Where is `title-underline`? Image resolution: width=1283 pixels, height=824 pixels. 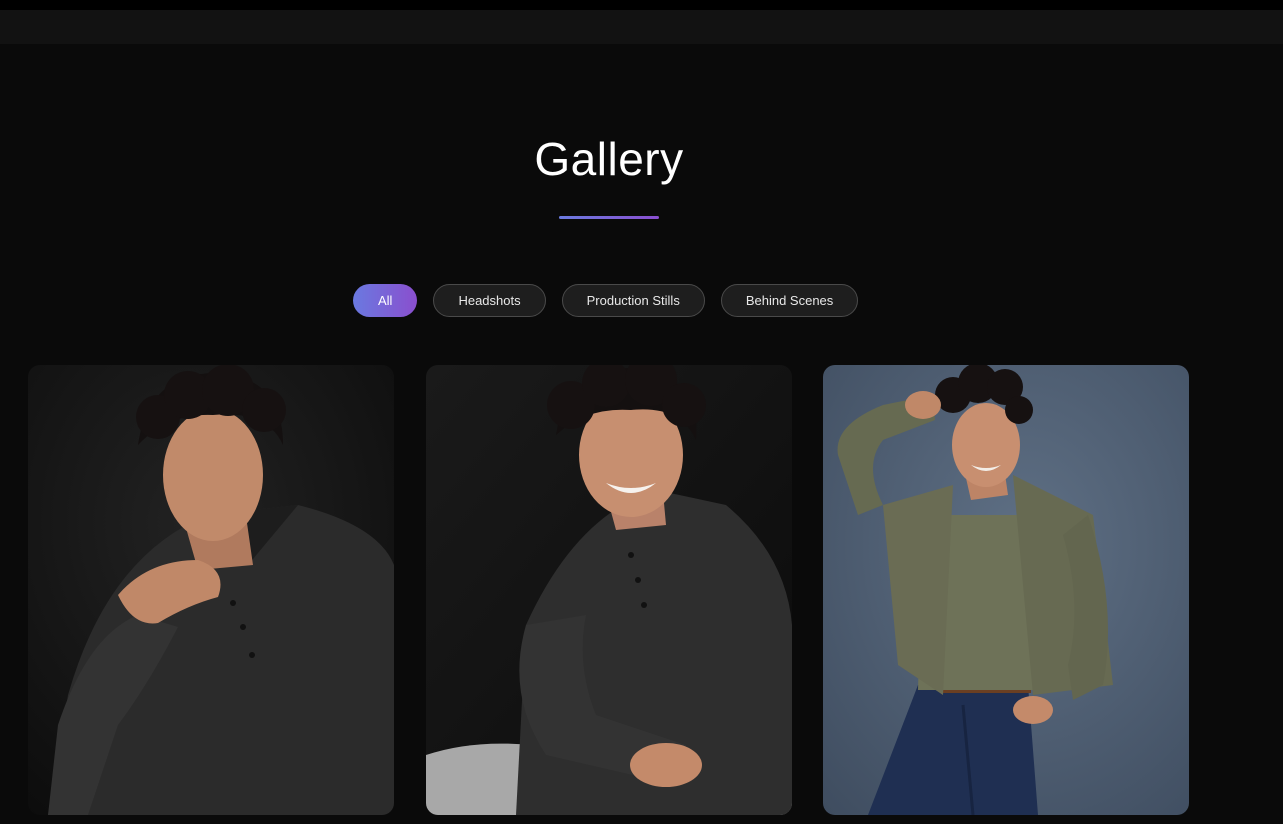
title-underline is located at coordinates (609, 217).